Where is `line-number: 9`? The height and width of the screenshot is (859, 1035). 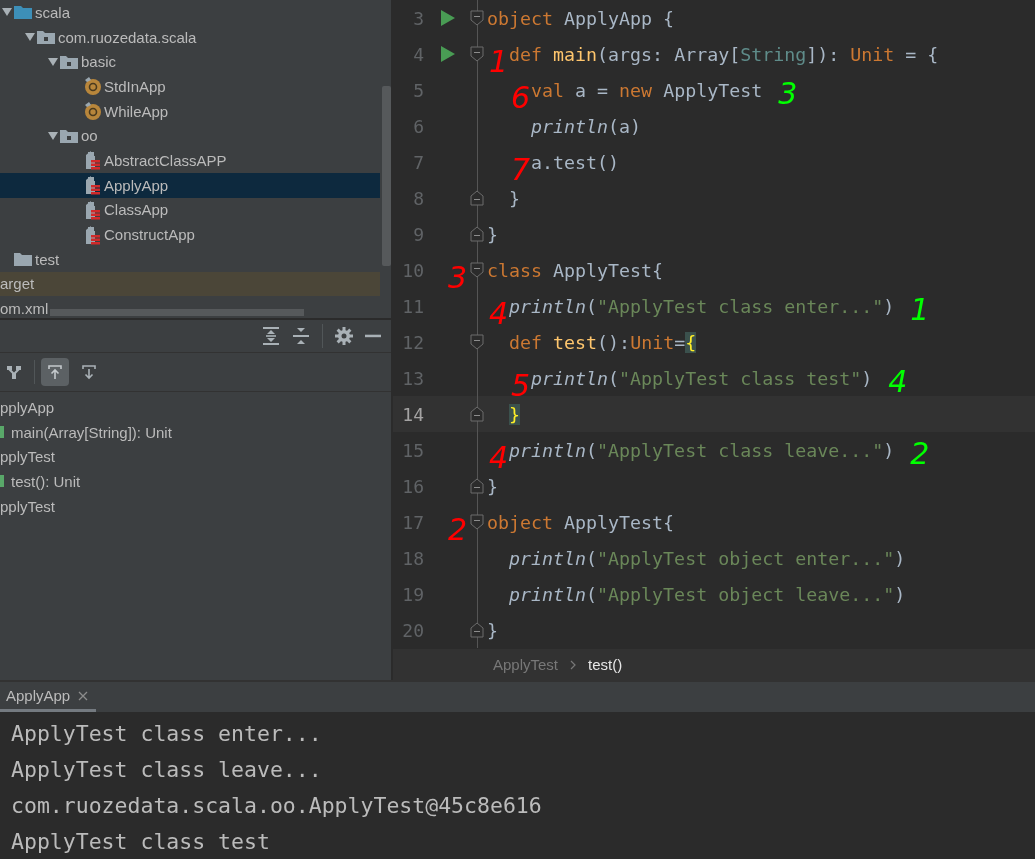
line-number: 9 is located at coordinates (418, 234).